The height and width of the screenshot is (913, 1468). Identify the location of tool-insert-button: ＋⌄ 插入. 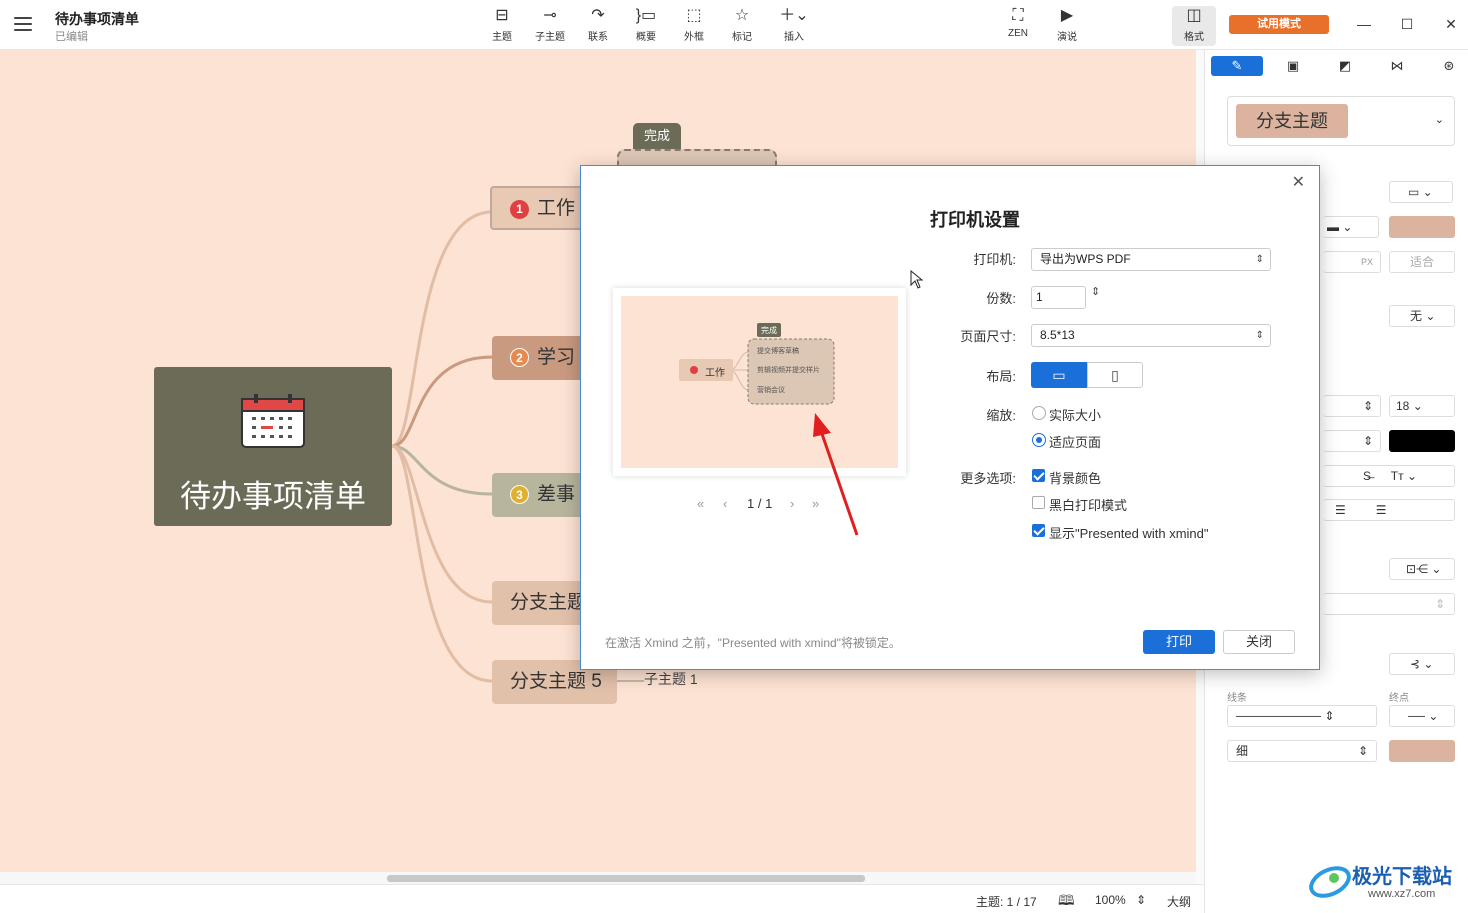
(794, 26).